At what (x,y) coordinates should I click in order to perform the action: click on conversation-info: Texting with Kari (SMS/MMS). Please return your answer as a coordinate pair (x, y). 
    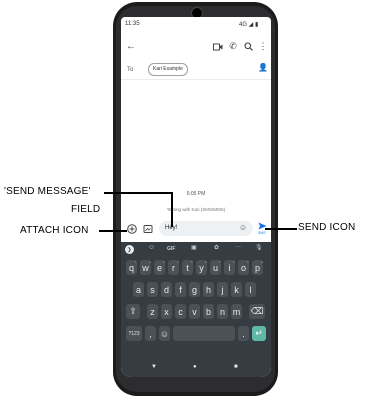
    Looking at the image, I should click on (196, 209).